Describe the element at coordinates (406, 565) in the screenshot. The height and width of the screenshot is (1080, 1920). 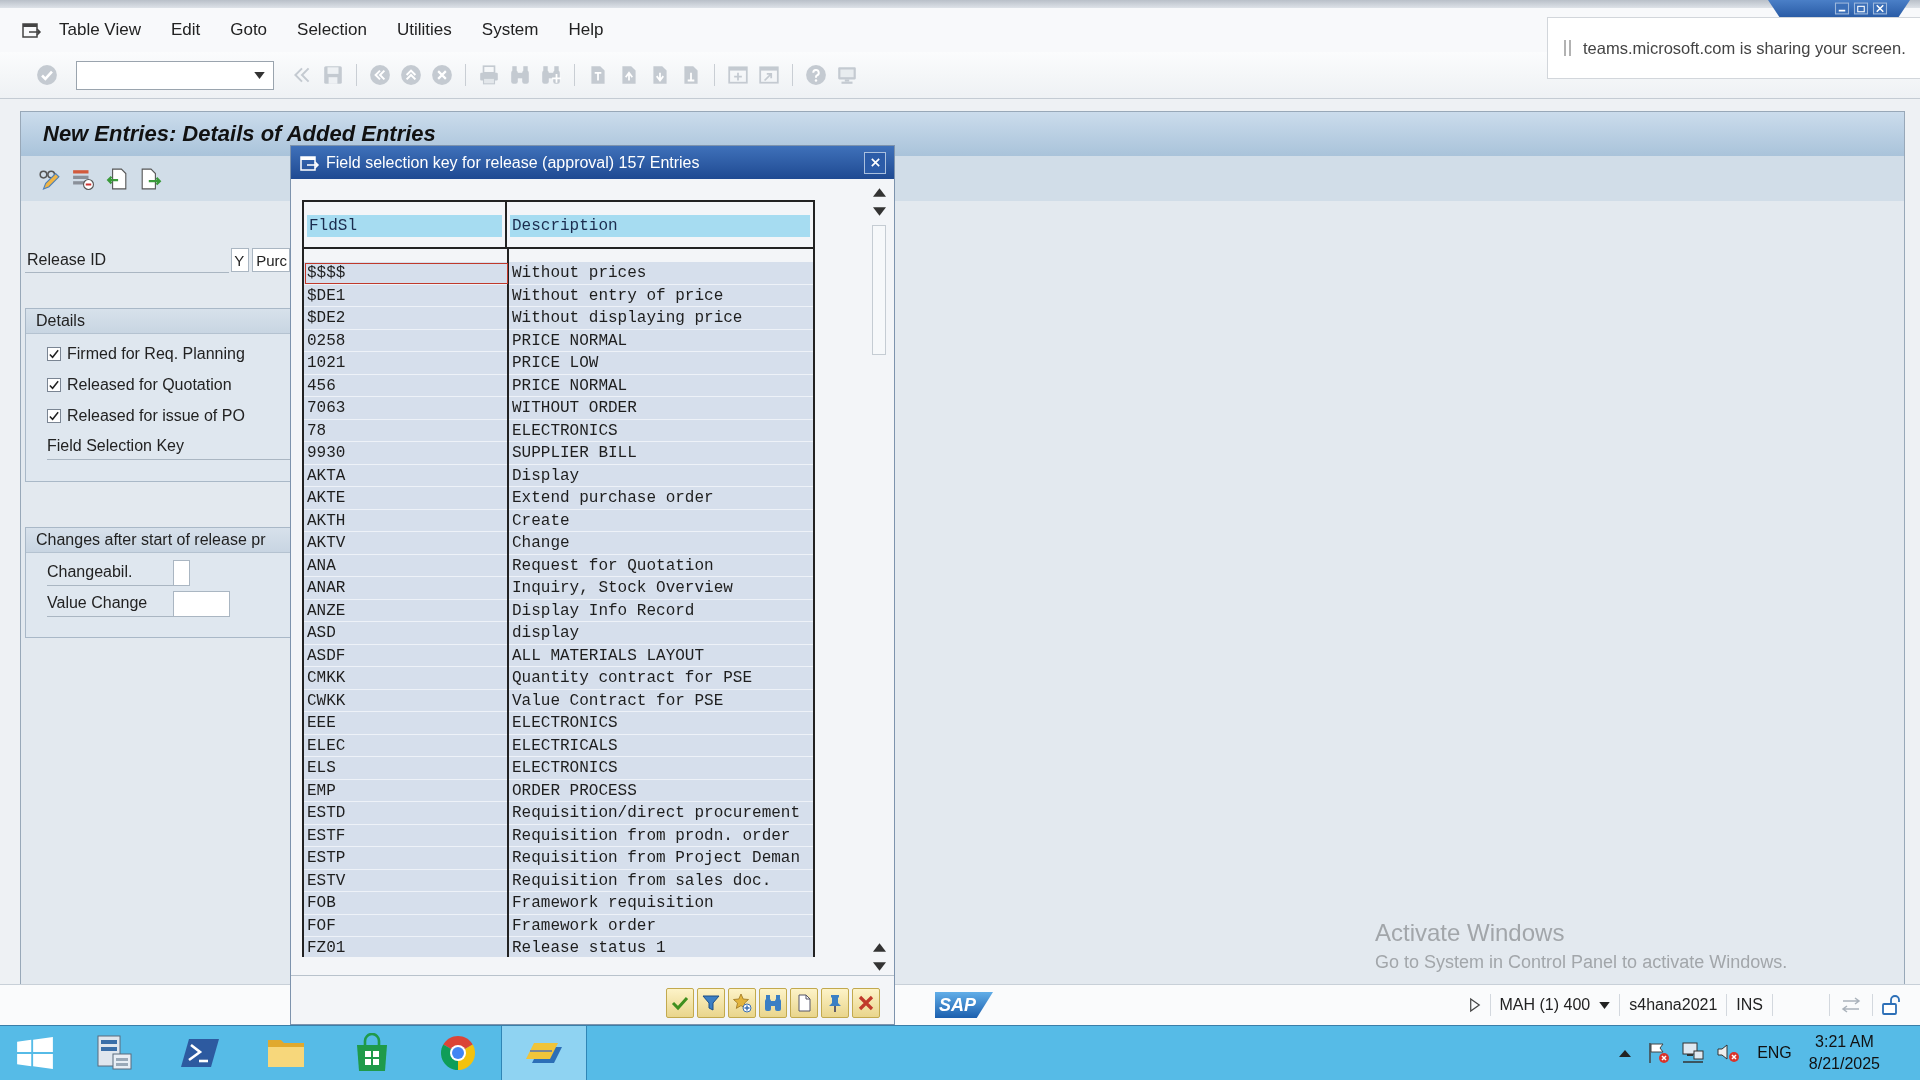
I see `table-cell: ANA` at that location.